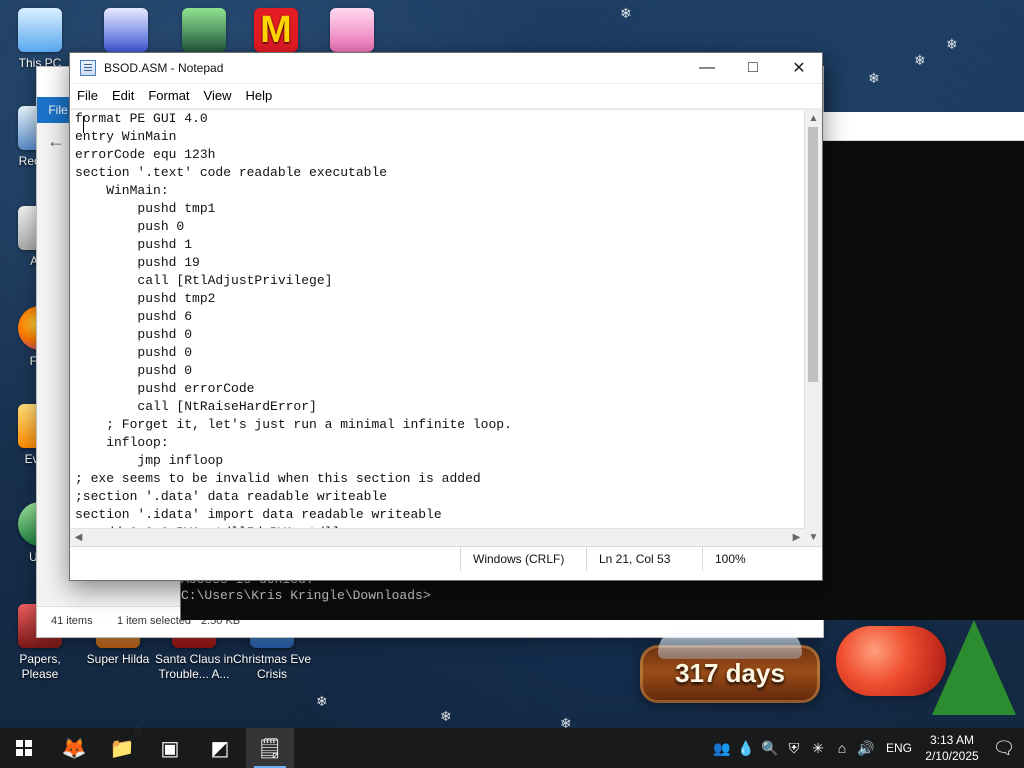 This screenshot has width=1024, height=768. Describe the element at coordinates (974, 667) in the screenshot. I see `christmas-tree-icon` at that location.